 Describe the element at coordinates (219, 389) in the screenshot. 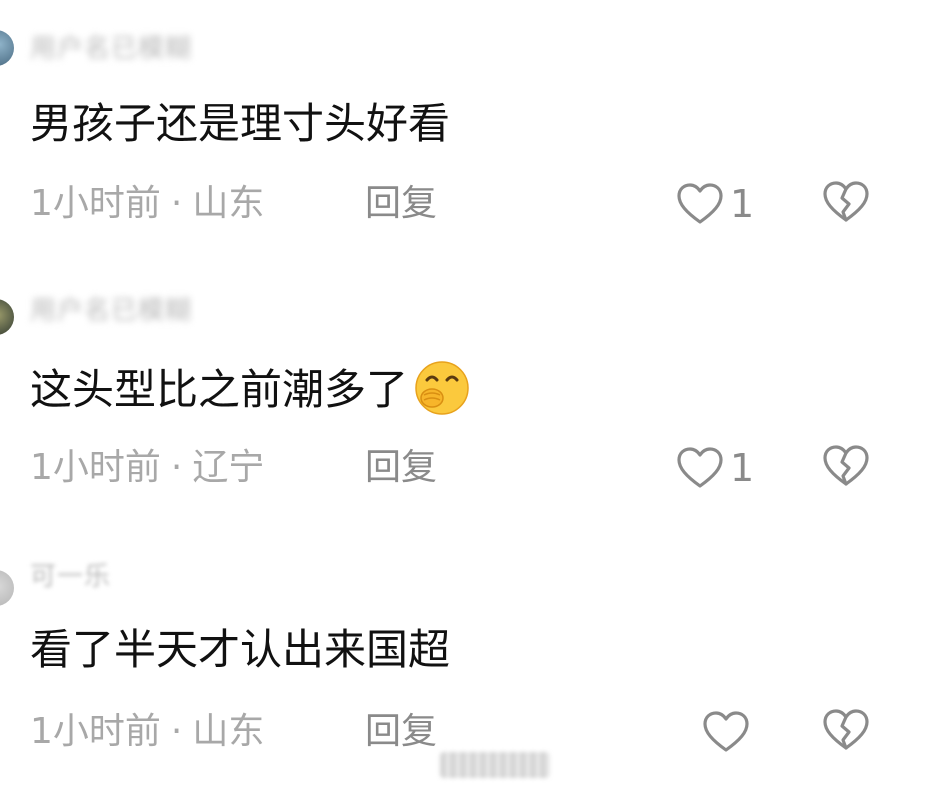

I see `comment-text-body: 这头型比之前潮多了` at that location.